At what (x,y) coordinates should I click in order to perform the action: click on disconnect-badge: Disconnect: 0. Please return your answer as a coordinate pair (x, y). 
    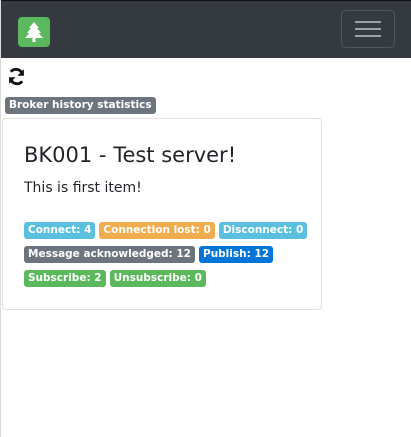
    Looking at the image, I should click on (263, 230).